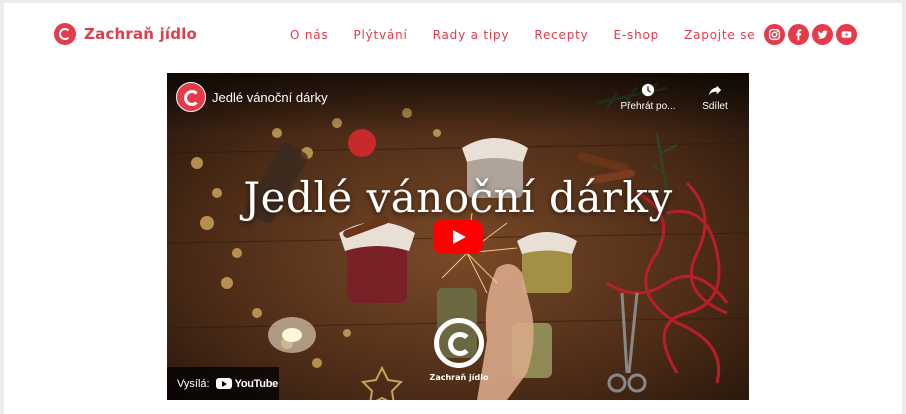 Image resolution: width=906 pixels, height=414 pixels. What do you see at coordinates (774, 34) in the screenshot?
I see `instagram-icon` at bounding box center [774, 34].